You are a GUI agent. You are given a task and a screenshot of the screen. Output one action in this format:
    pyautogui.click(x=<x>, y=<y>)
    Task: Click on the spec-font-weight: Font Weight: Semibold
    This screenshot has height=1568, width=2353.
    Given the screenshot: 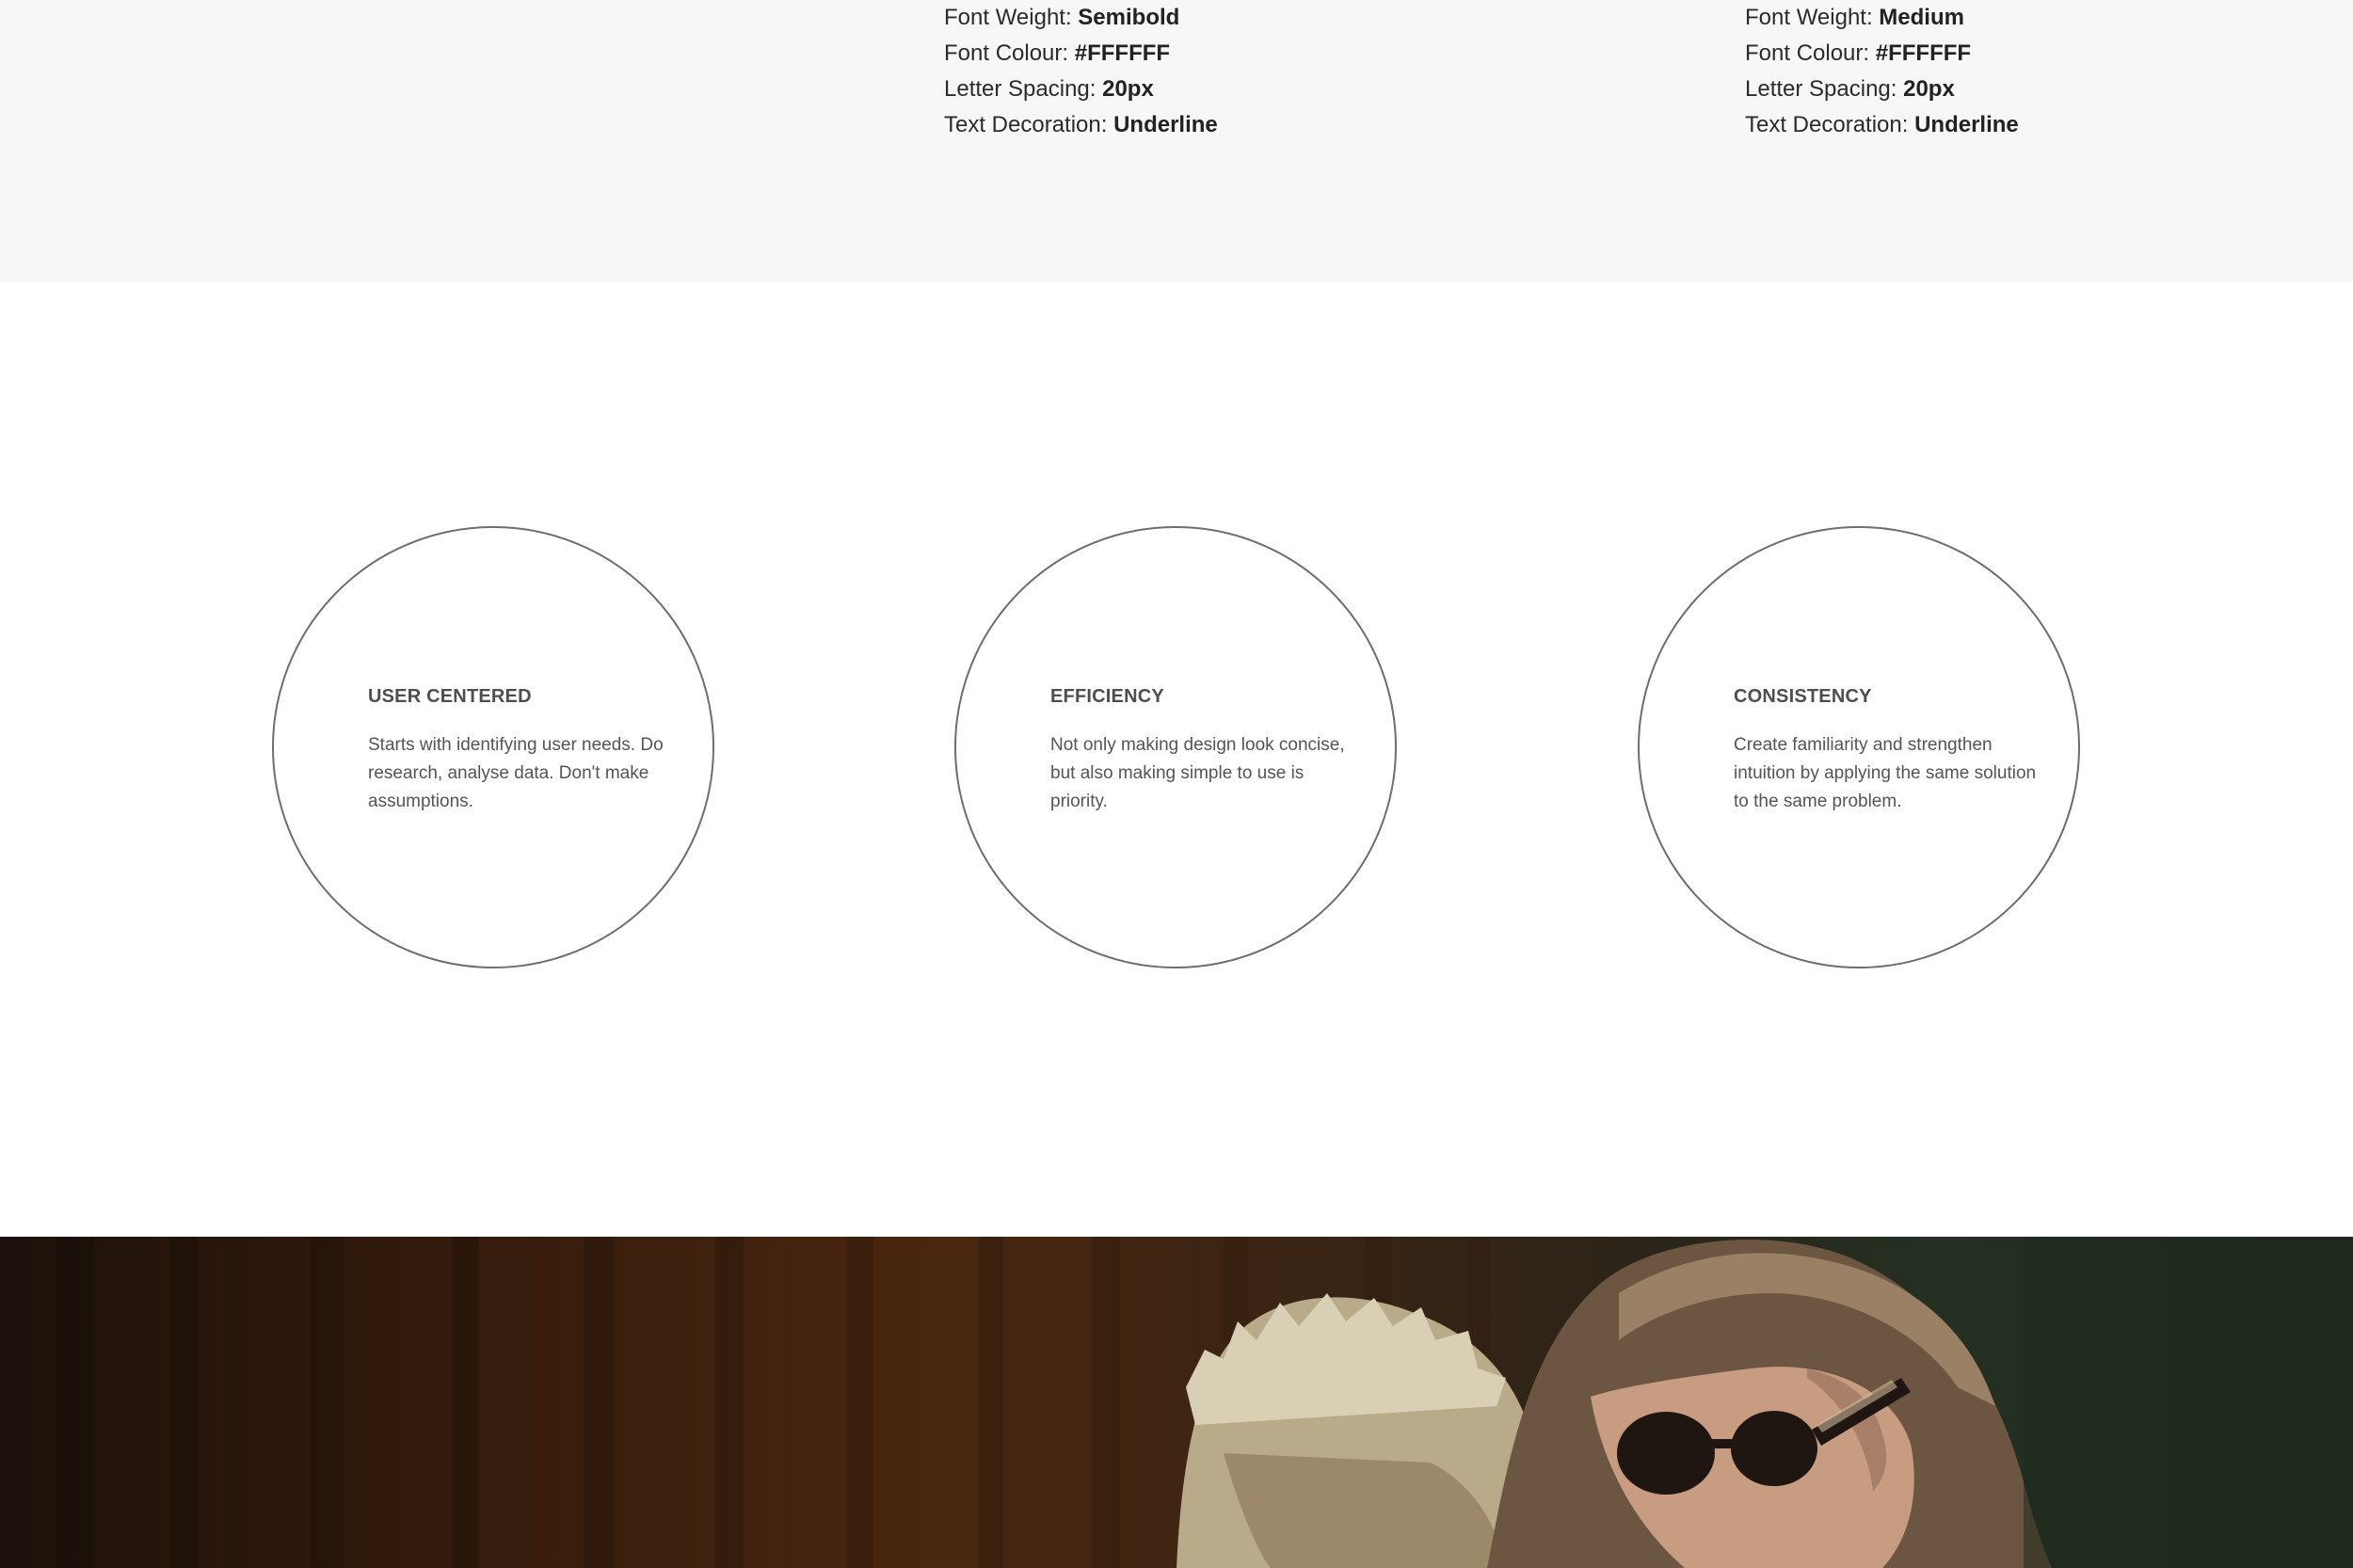 What is the action you would take?
    pyautogui.click(x=1081, y=18)
    